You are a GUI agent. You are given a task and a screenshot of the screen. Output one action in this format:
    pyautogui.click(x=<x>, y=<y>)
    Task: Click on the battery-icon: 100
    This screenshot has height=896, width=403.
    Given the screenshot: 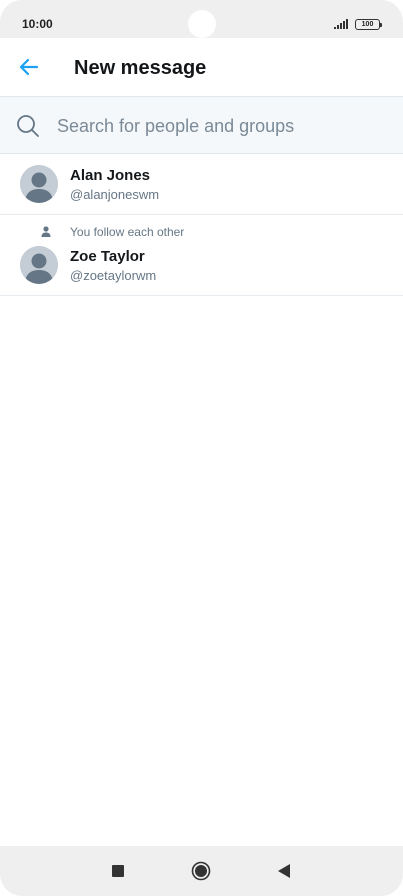 What is the action you would take?
    pyautogui.click(x=368, y=24)
    